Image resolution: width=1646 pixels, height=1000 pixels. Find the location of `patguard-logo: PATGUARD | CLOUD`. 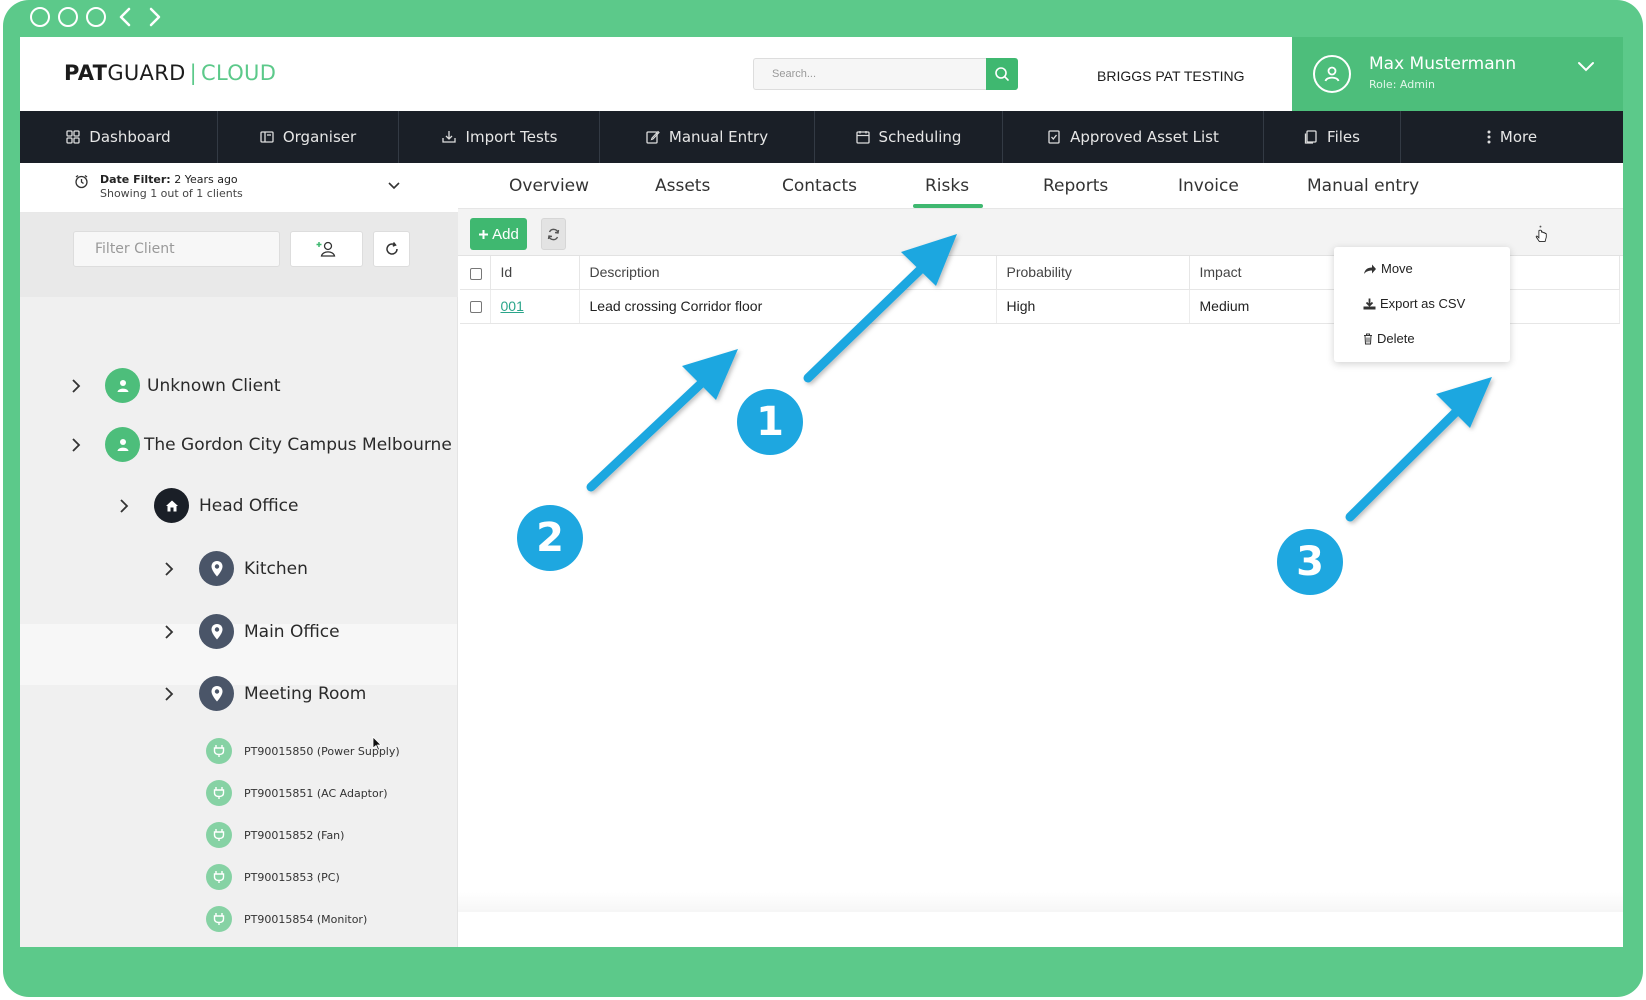

patguard-logo: PATGUARD | CLOUD is located at coordinates (170, 73).